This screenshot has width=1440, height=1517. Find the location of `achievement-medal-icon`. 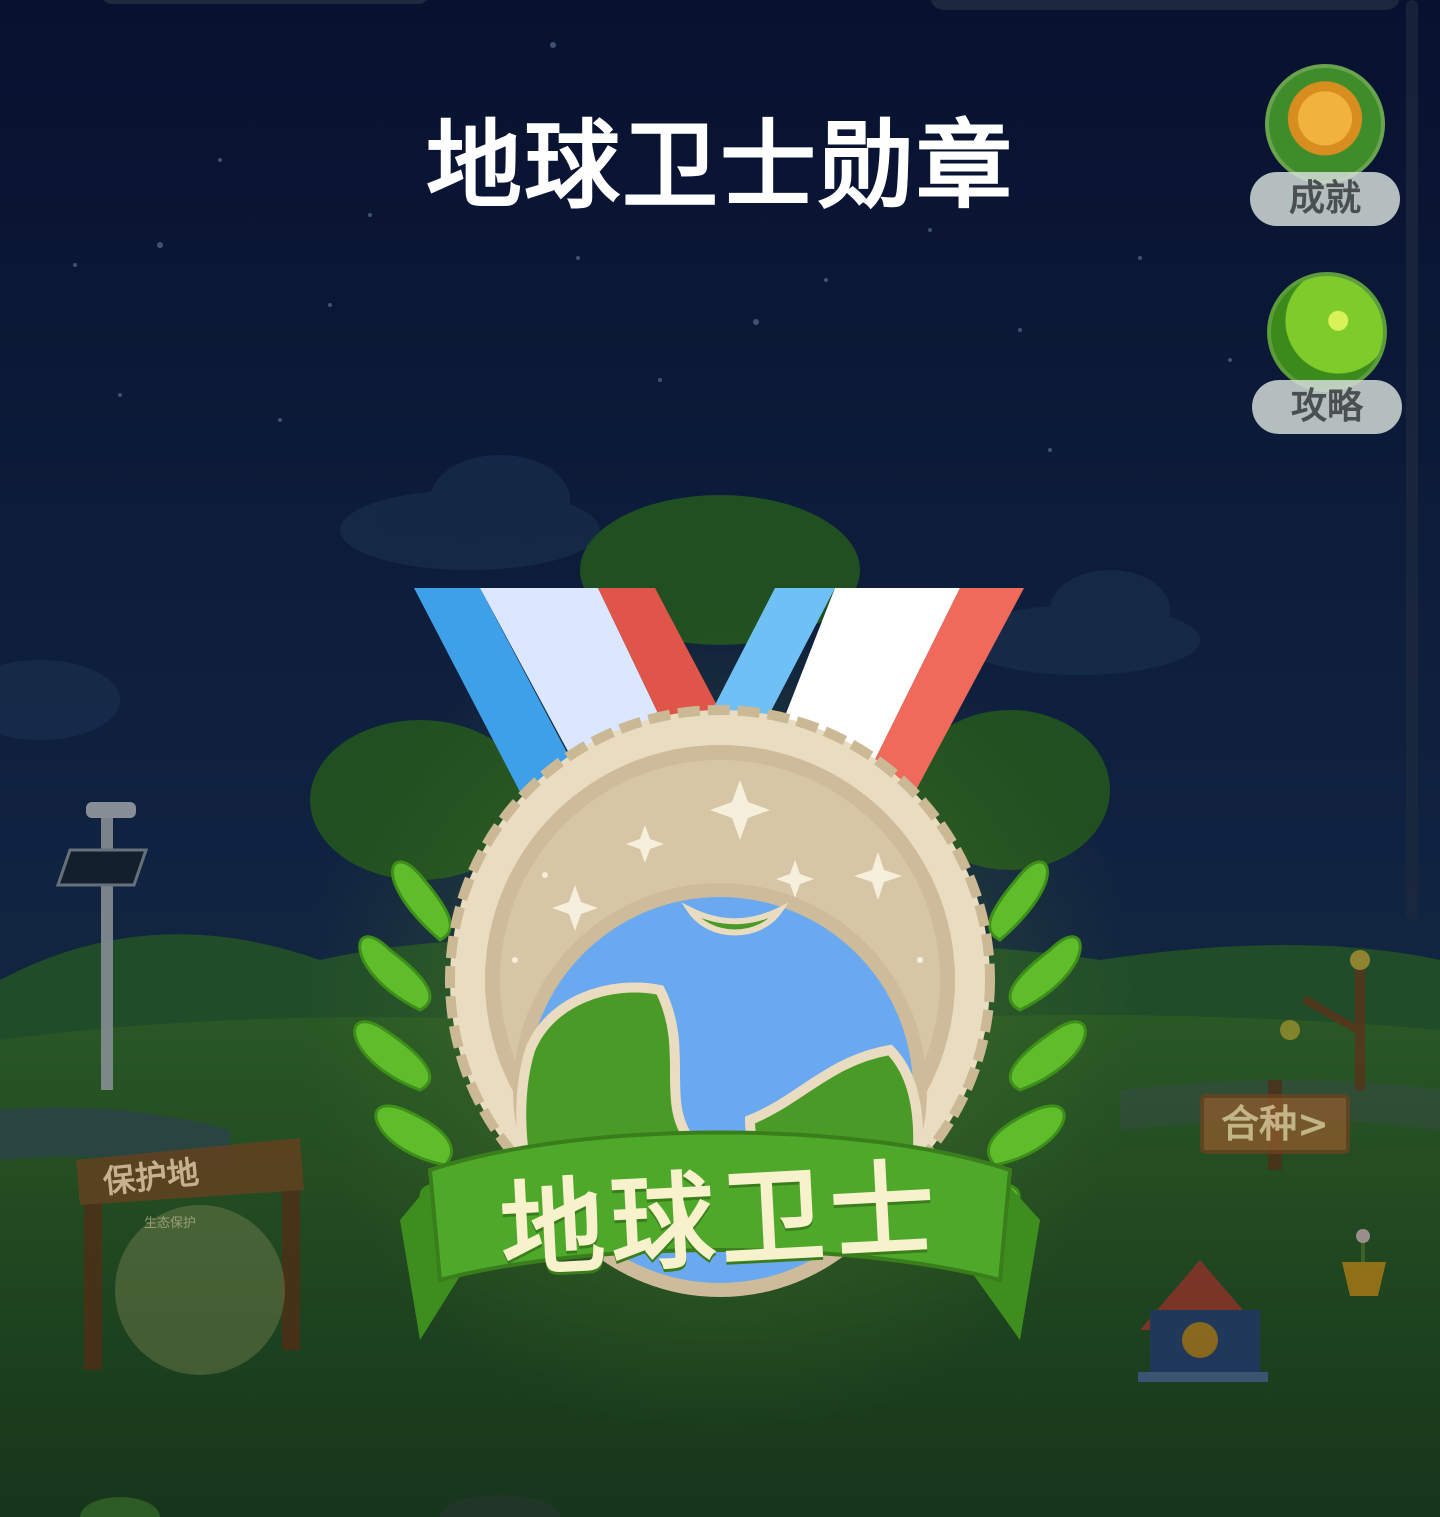

achievement-medal-icon is located at coordinates (1325, 124).